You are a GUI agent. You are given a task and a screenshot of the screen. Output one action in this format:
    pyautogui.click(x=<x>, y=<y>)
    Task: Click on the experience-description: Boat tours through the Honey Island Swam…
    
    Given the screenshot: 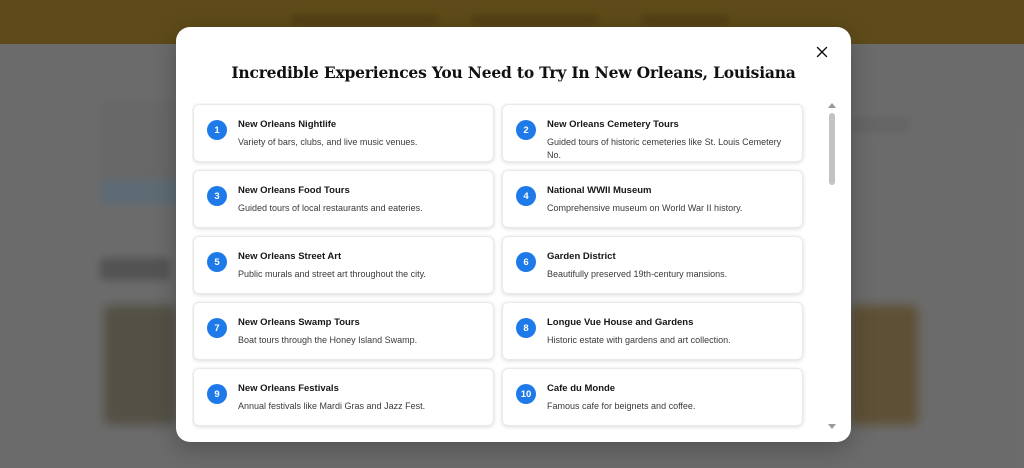 What is the action you would take?
    pyautogui.click(x=328, y=340)
    